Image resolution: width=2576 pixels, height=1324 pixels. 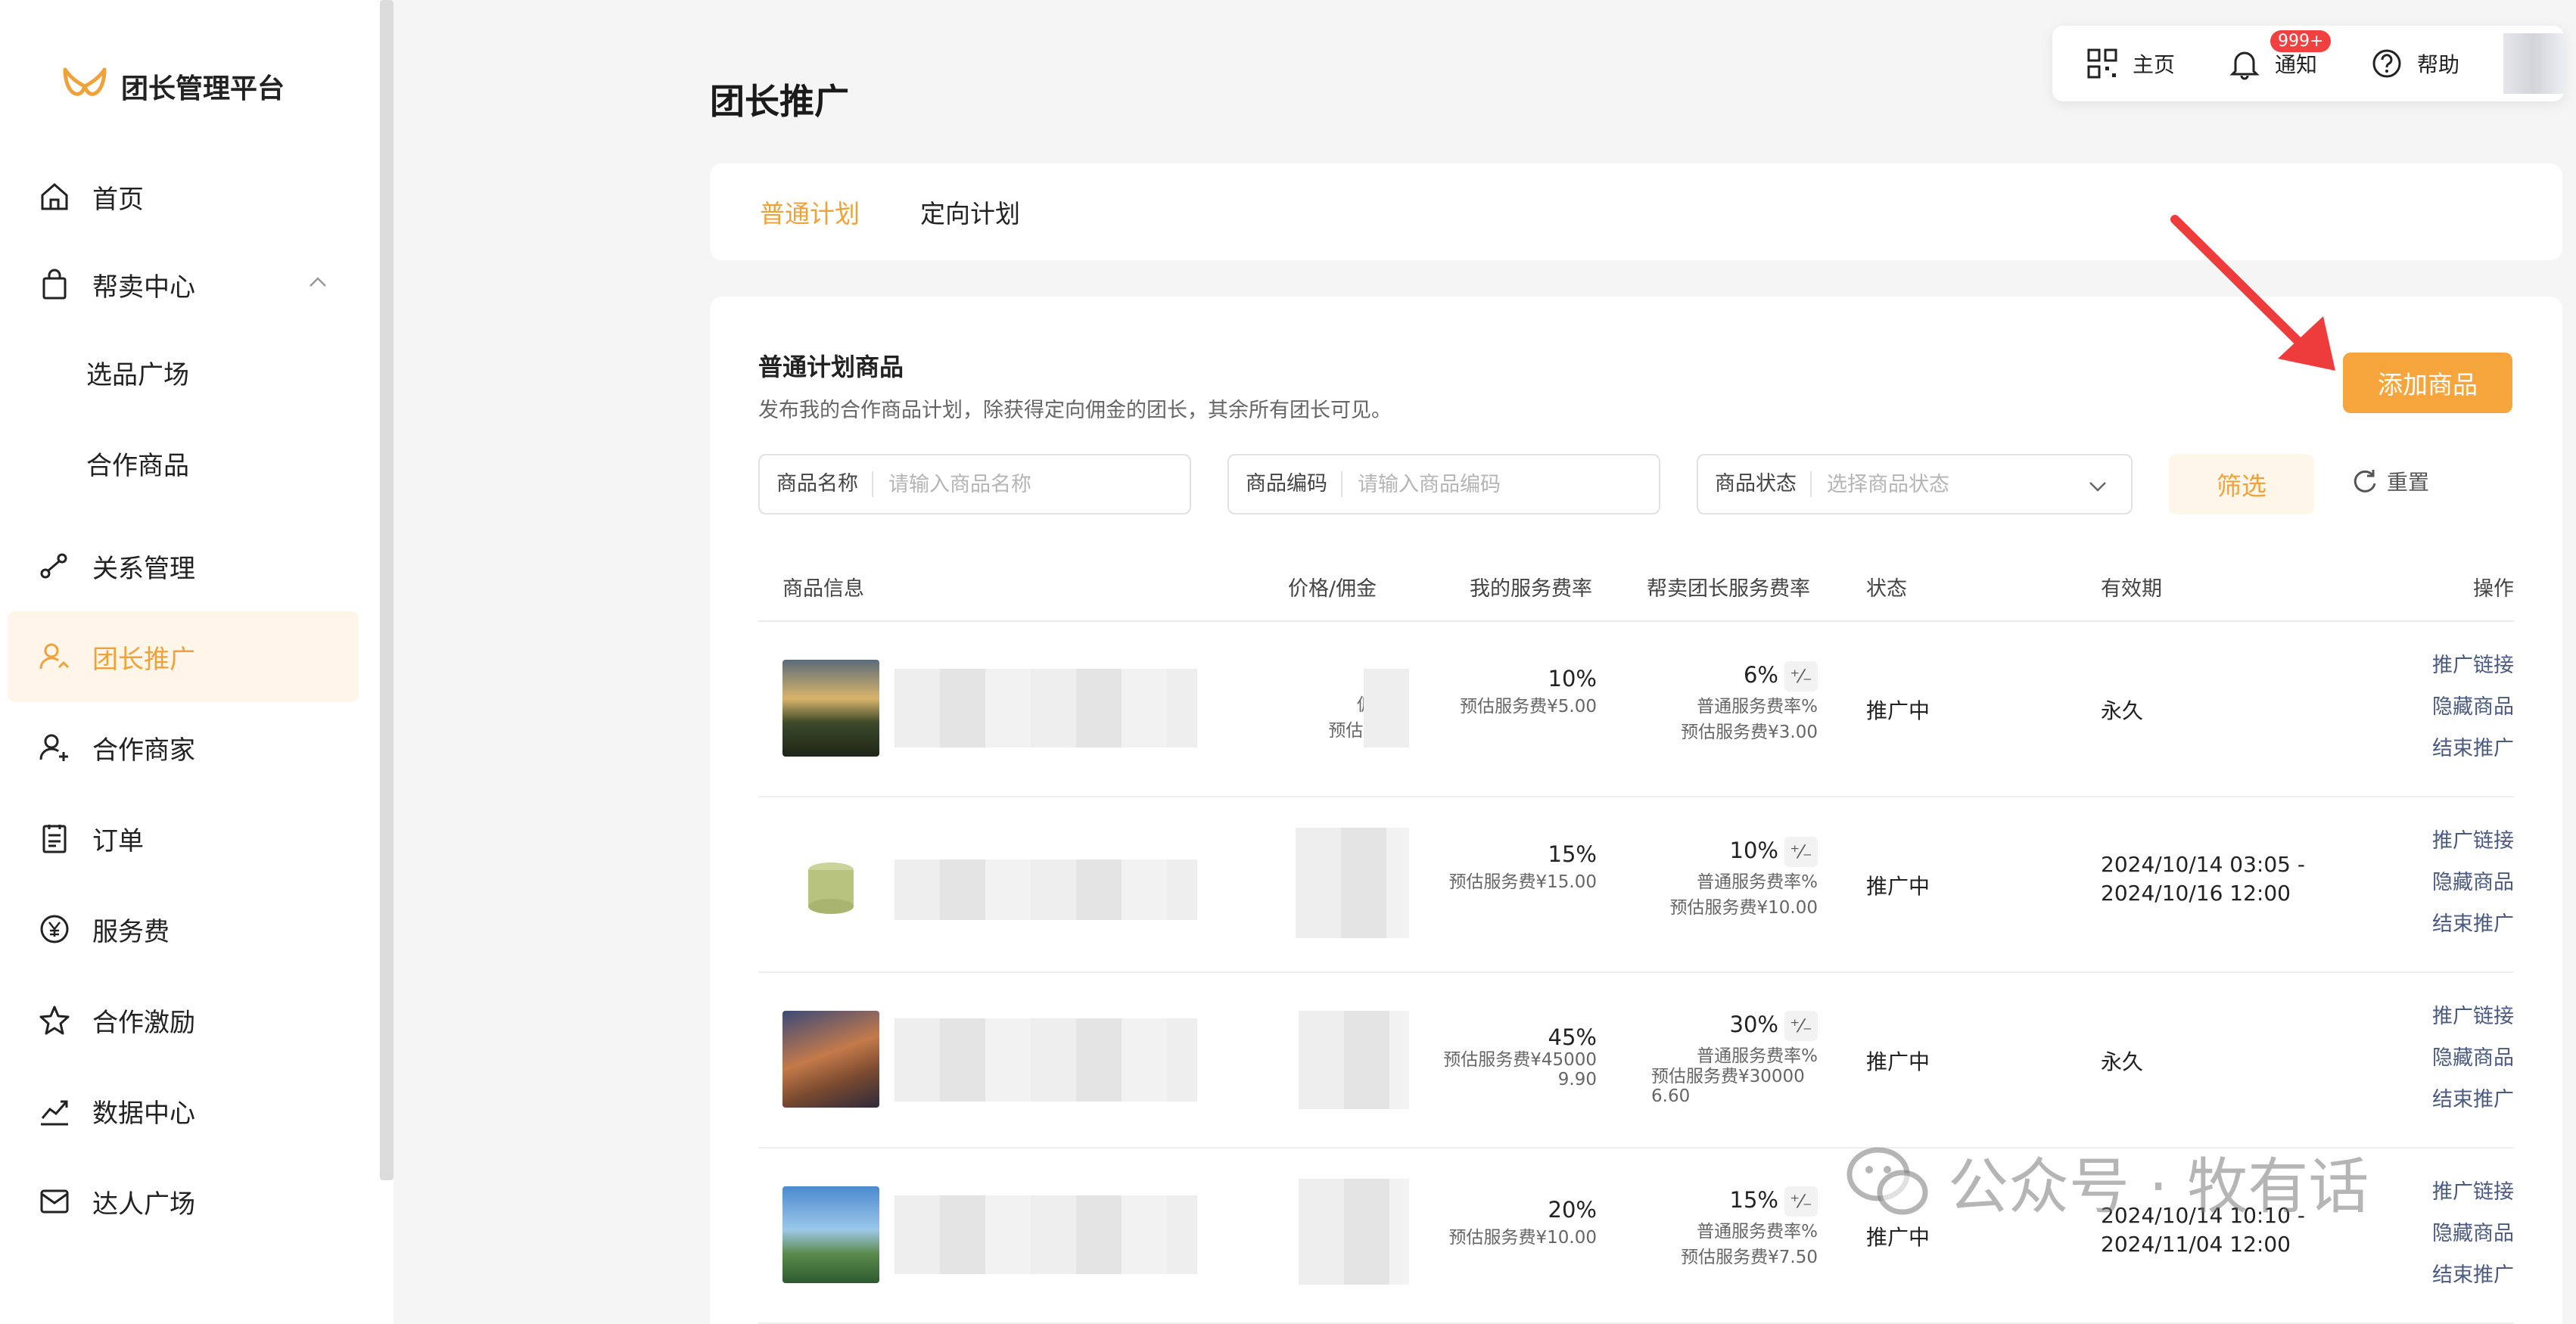 I want to click on topbar-home-button: 主页, so click(x=2130, y=63).